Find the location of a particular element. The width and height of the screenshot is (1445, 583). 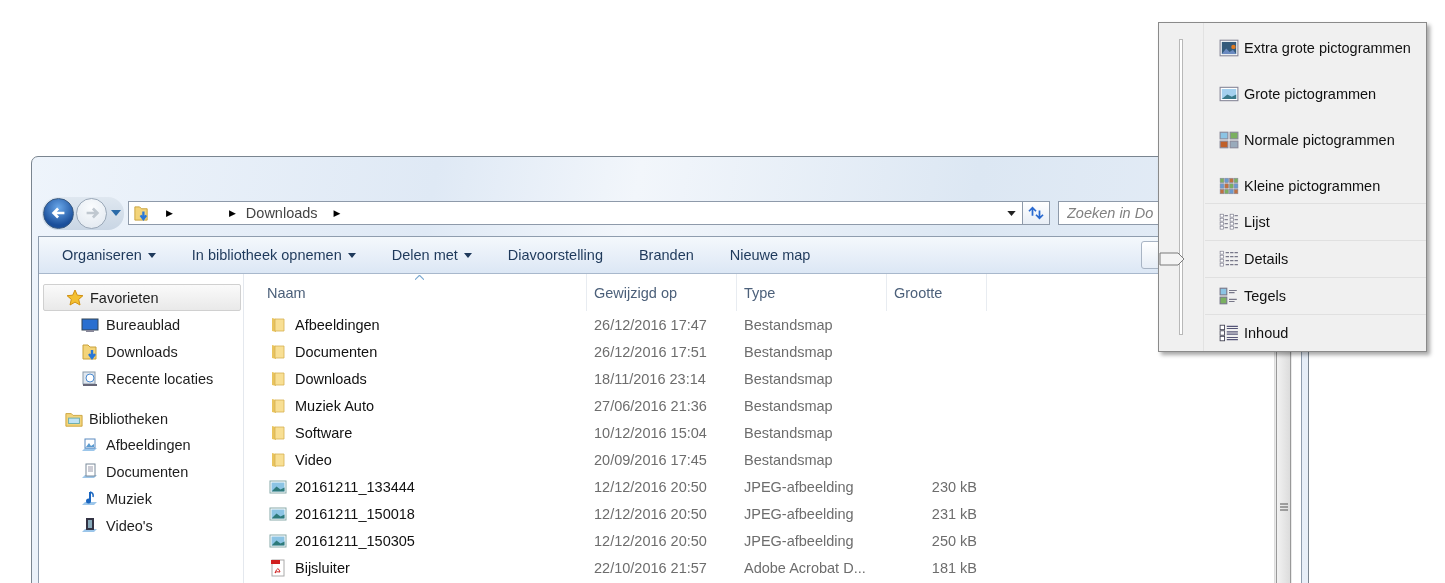

toolbar-button: Diavoorstelling is located at coordinates (555, 255).